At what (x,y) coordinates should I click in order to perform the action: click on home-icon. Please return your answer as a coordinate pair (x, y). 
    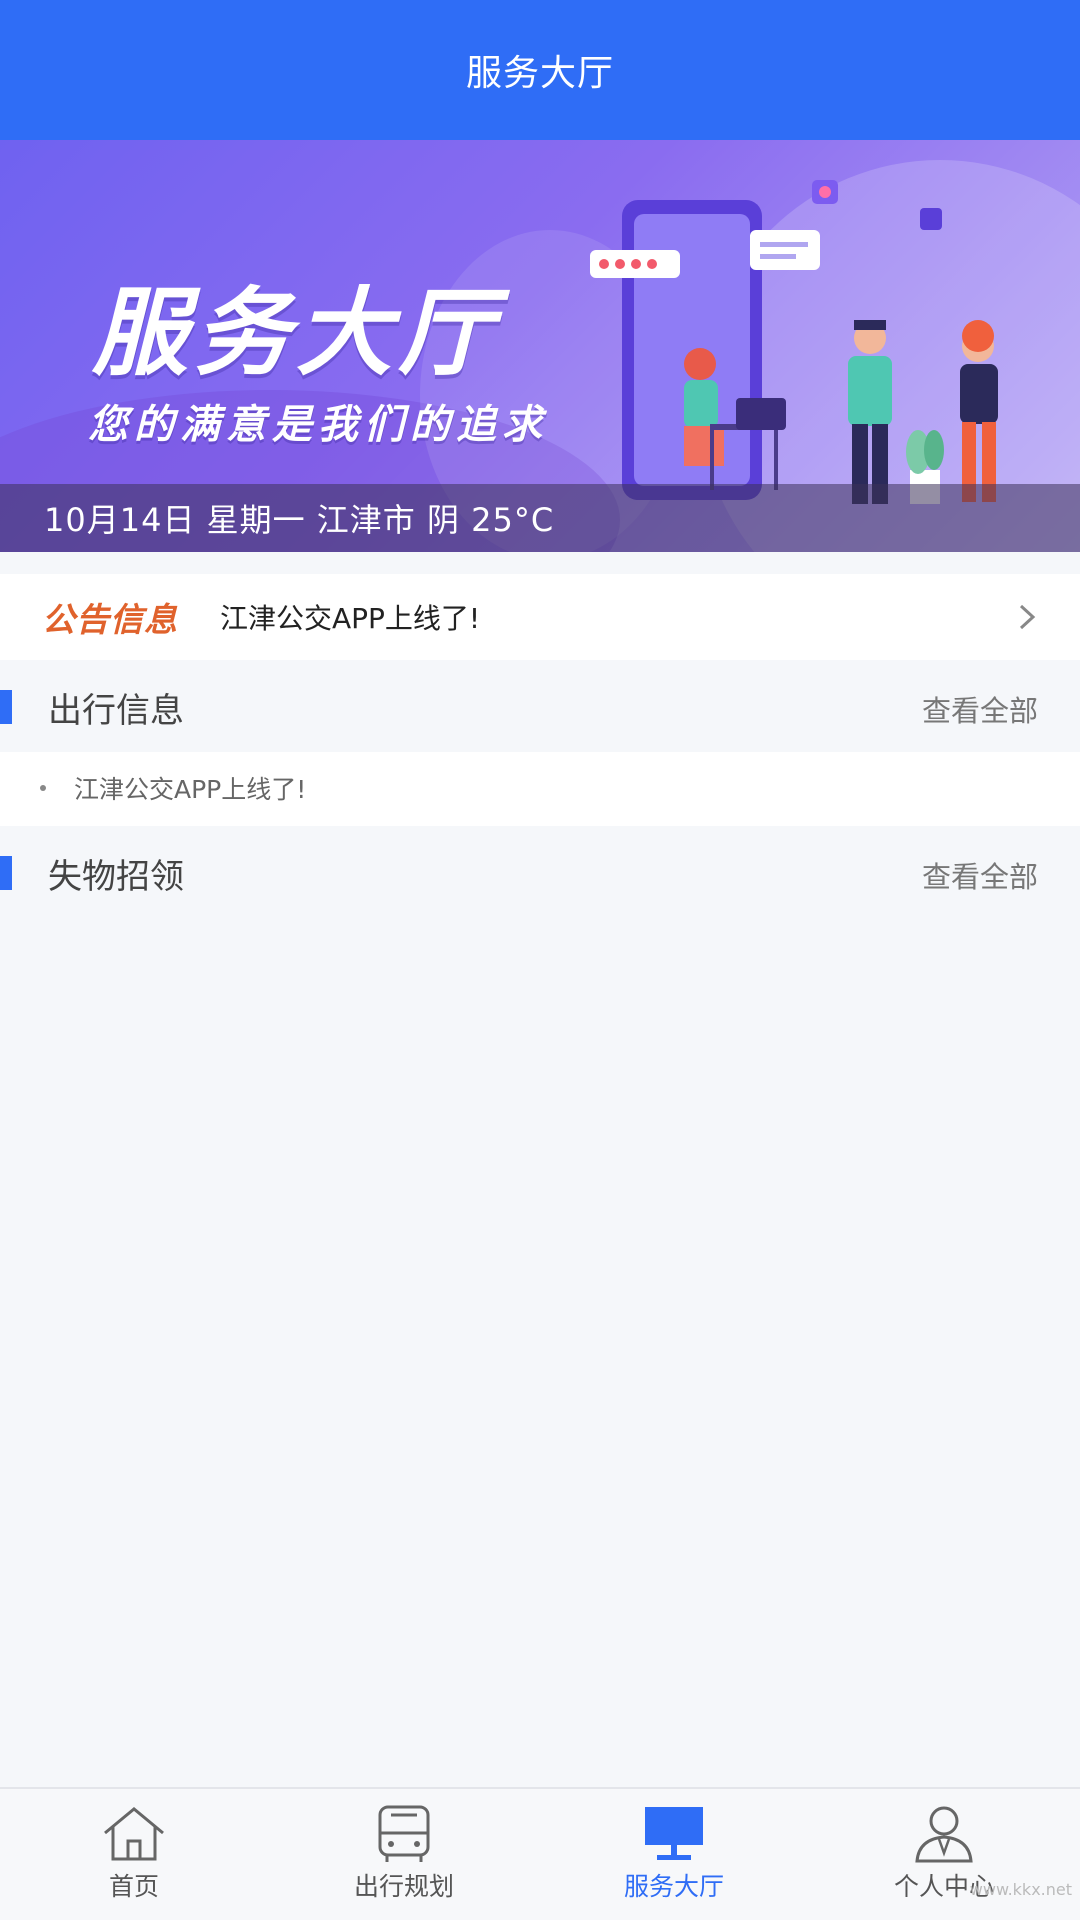
    Looking at the image, I should click on (134, 1834).